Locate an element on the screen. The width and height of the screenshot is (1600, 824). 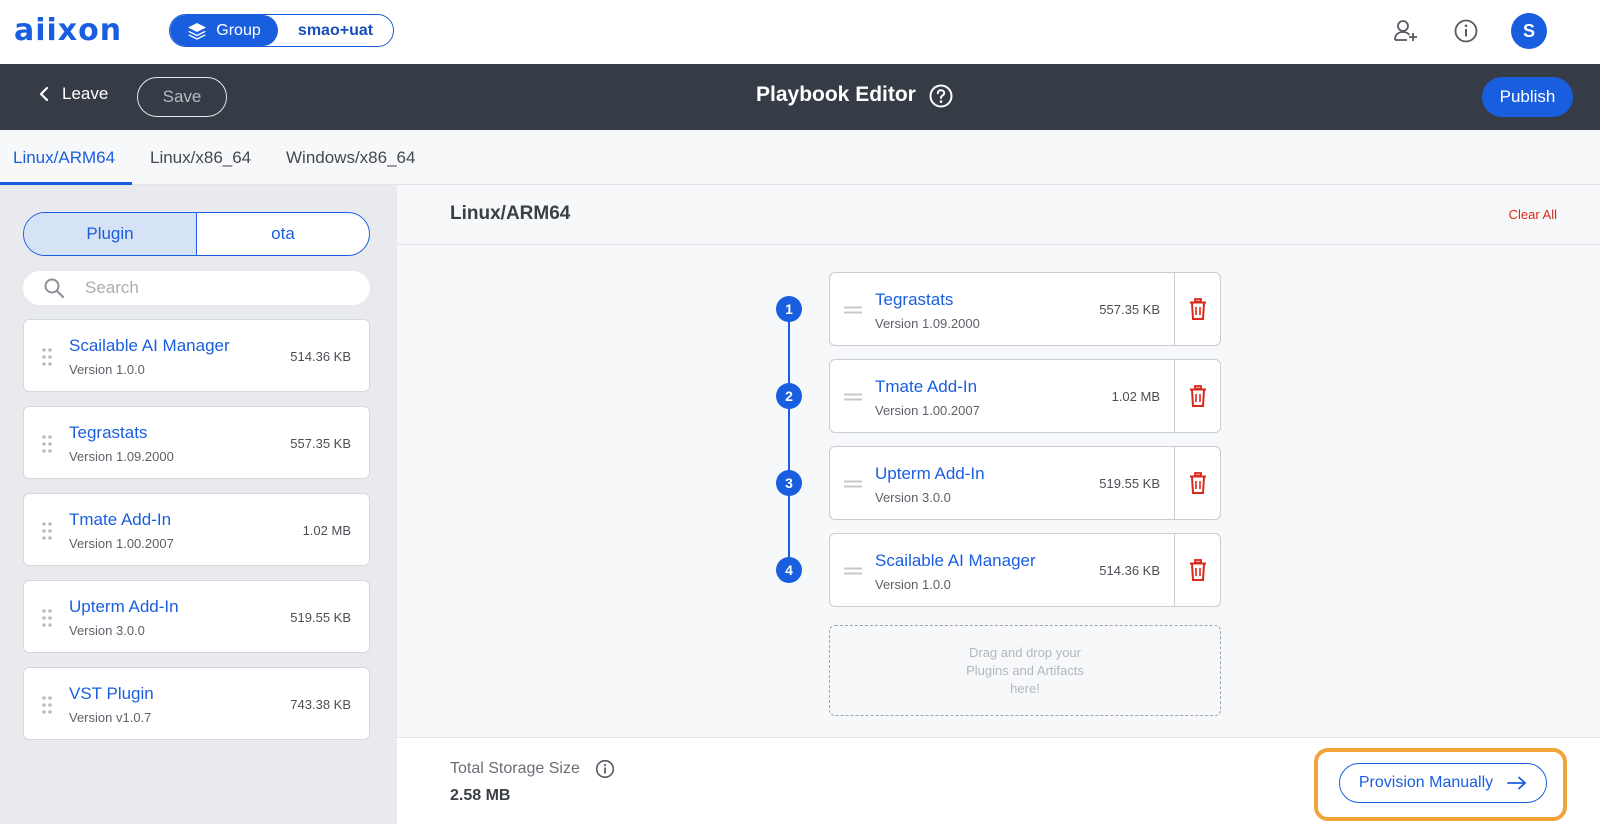
library-item-name: Tegrastats is located at coordinates (108, 432).